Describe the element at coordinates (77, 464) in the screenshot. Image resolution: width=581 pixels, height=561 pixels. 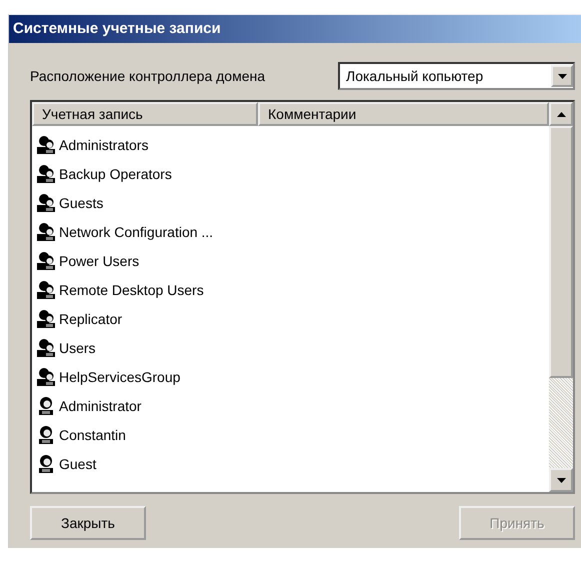
I see `account-name: Guest` at that location.